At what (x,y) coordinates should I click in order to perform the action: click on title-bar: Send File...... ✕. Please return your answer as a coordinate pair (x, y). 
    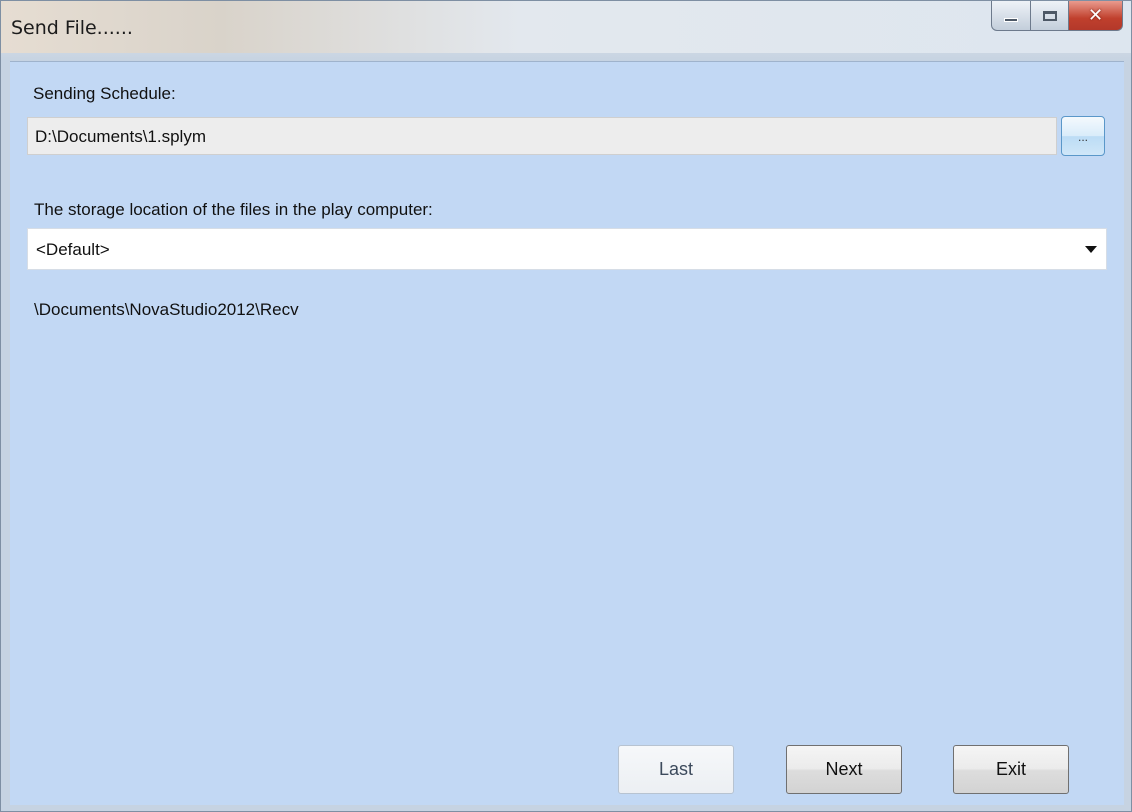
    Looking at the image, I should click on (566, 27).